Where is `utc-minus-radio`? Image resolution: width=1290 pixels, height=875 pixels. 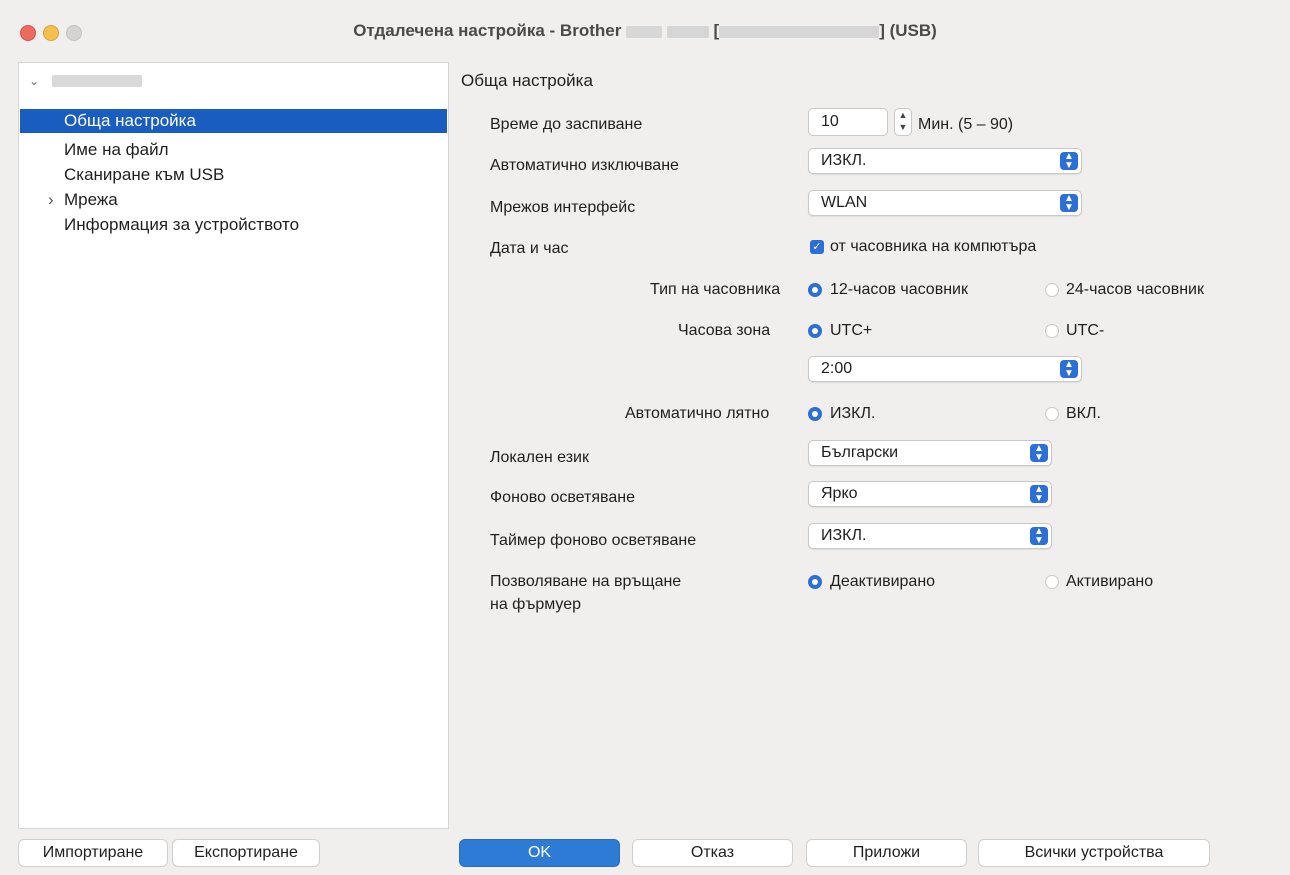
utc-minus-radio is located at coordinates (1052, 331).